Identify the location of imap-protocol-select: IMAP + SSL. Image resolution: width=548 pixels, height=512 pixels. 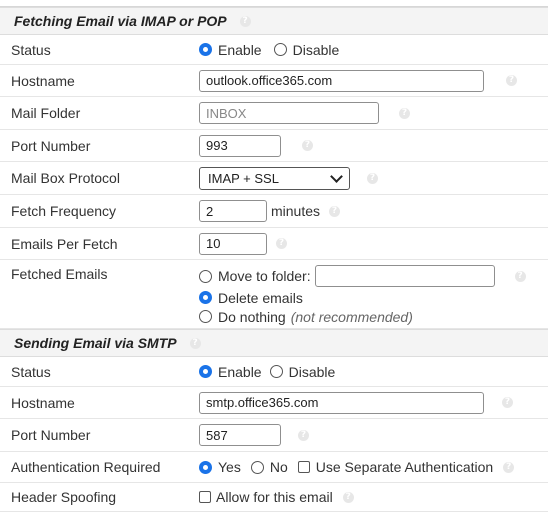
(274, 178).